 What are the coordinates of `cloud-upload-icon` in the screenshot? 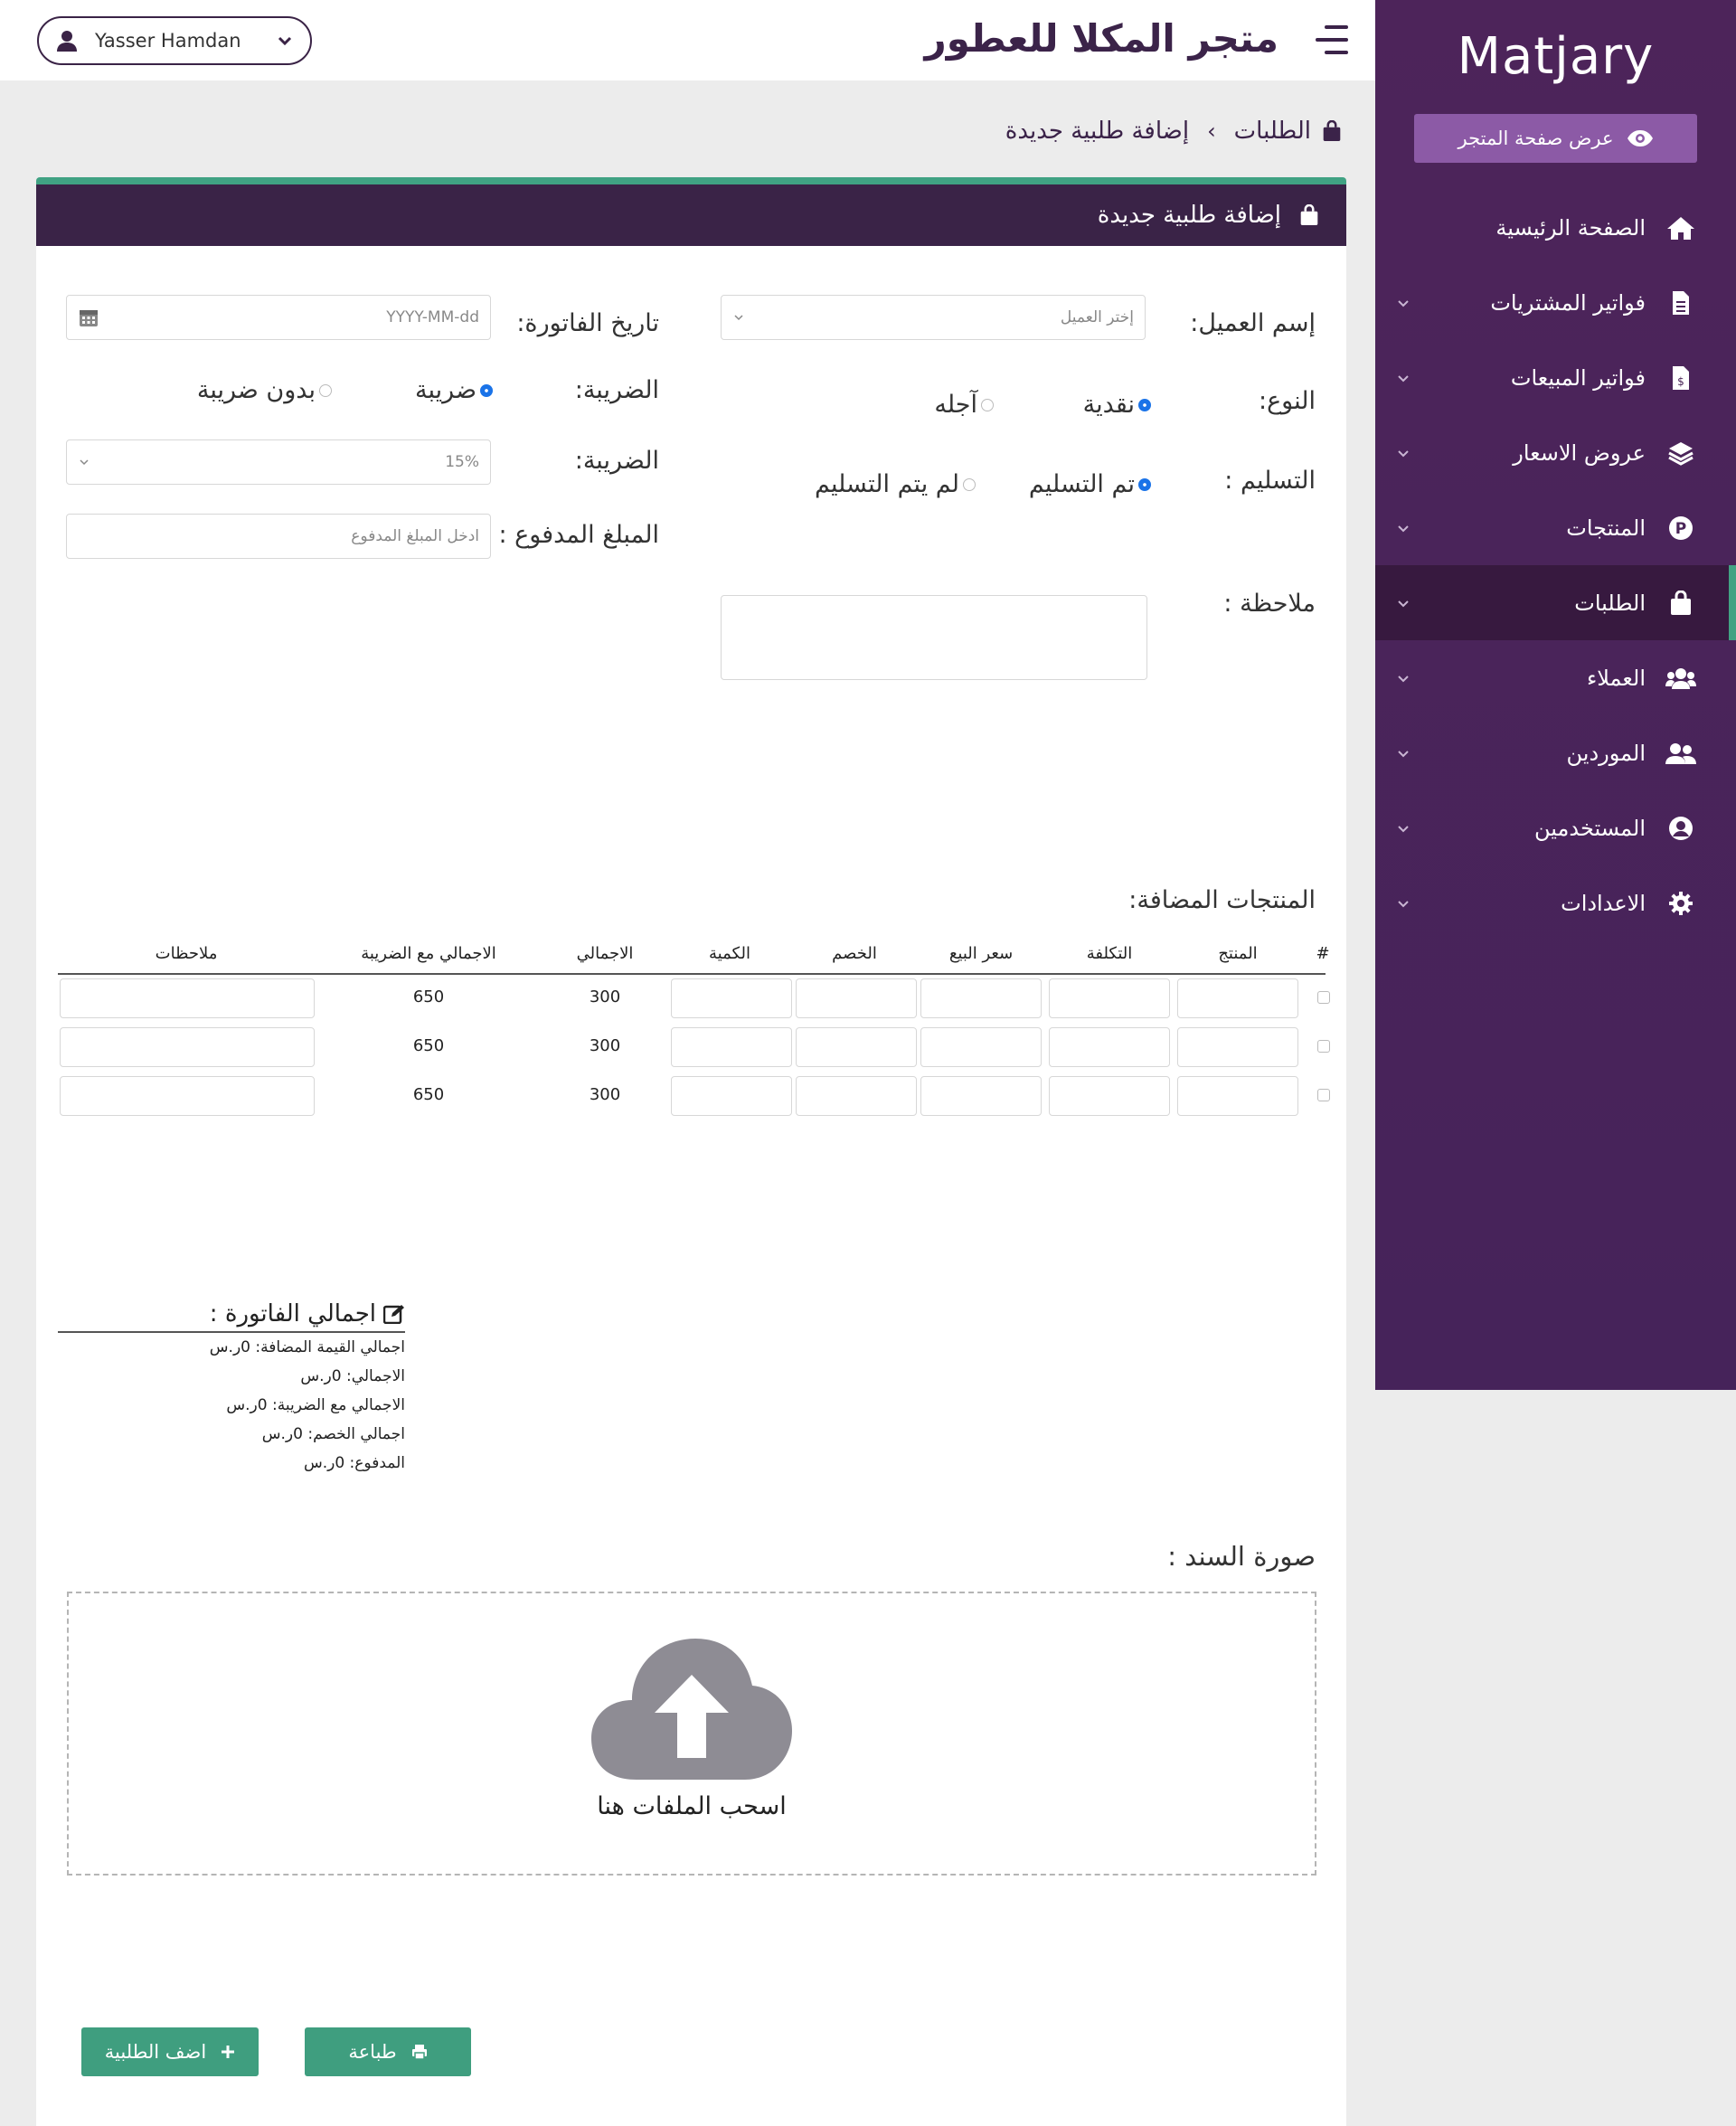 It's located at (692, 1709).